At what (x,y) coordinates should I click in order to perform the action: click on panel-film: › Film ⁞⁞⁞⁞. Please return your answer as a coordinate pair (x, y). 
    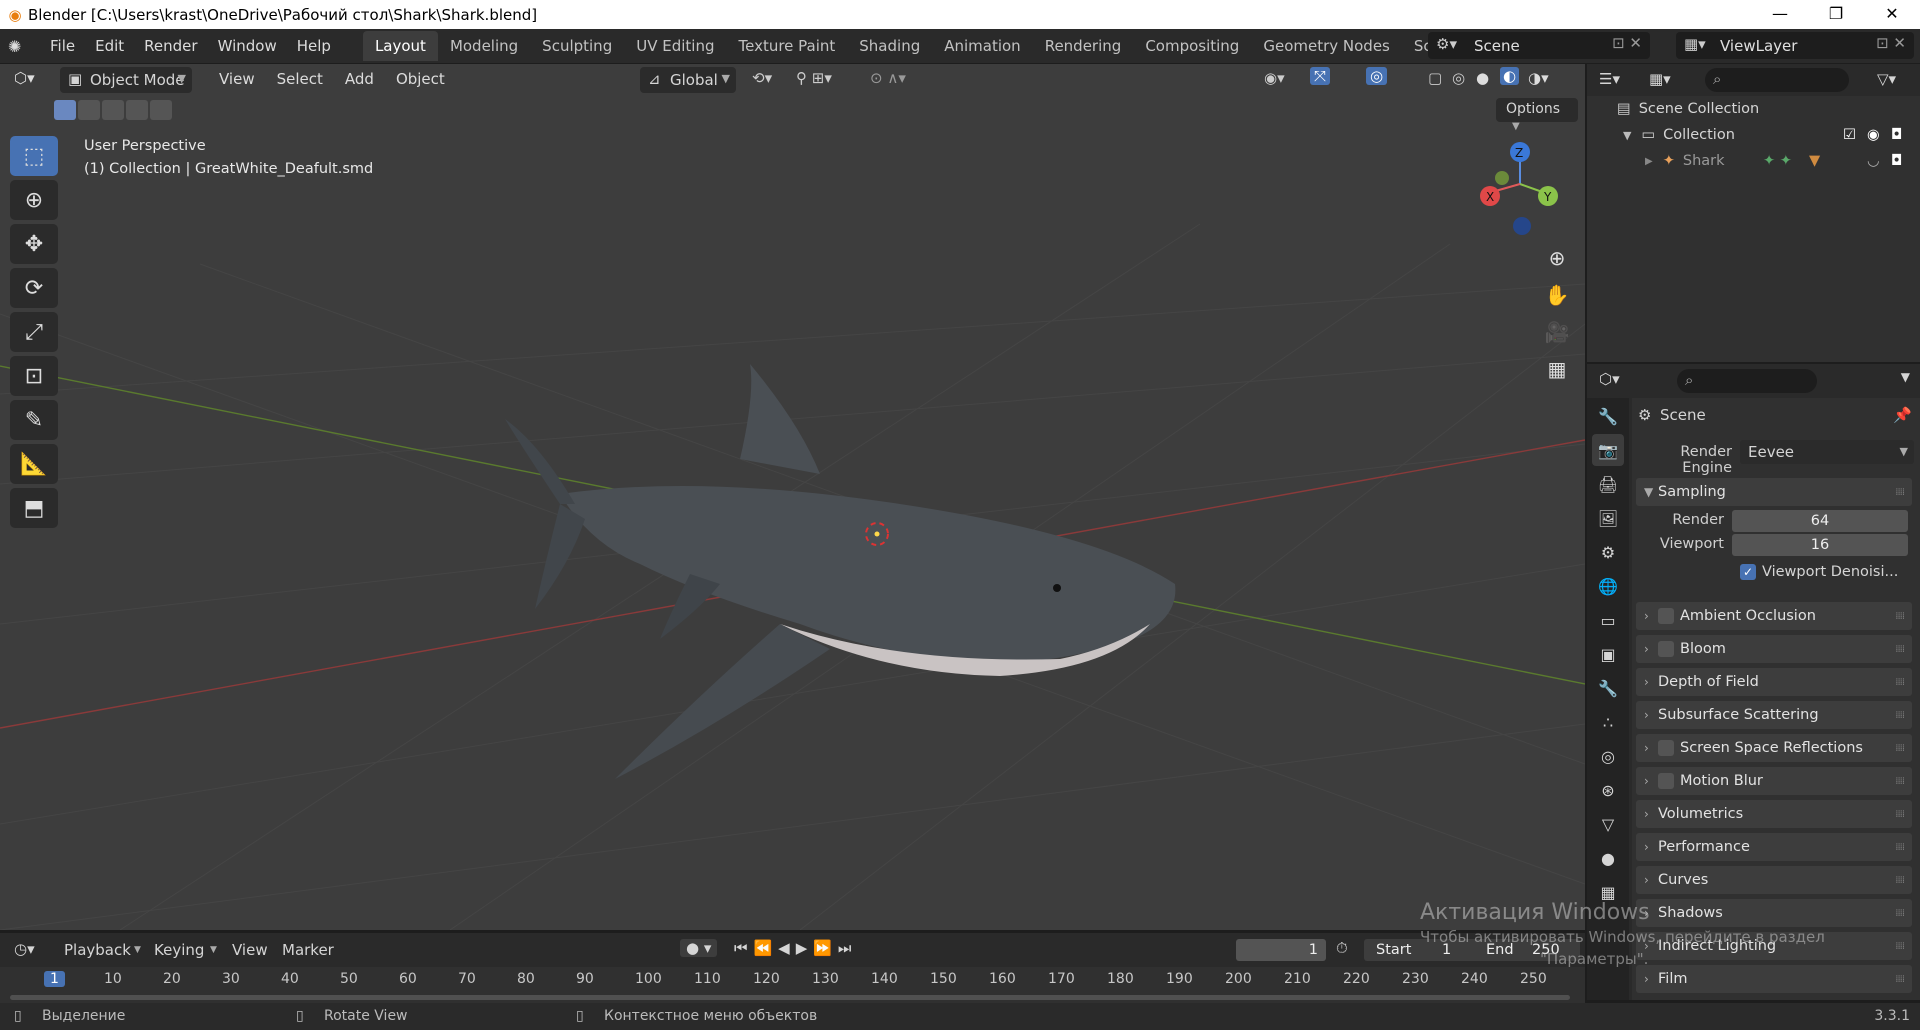
    Looking at the image, I should click on (1774, 979).